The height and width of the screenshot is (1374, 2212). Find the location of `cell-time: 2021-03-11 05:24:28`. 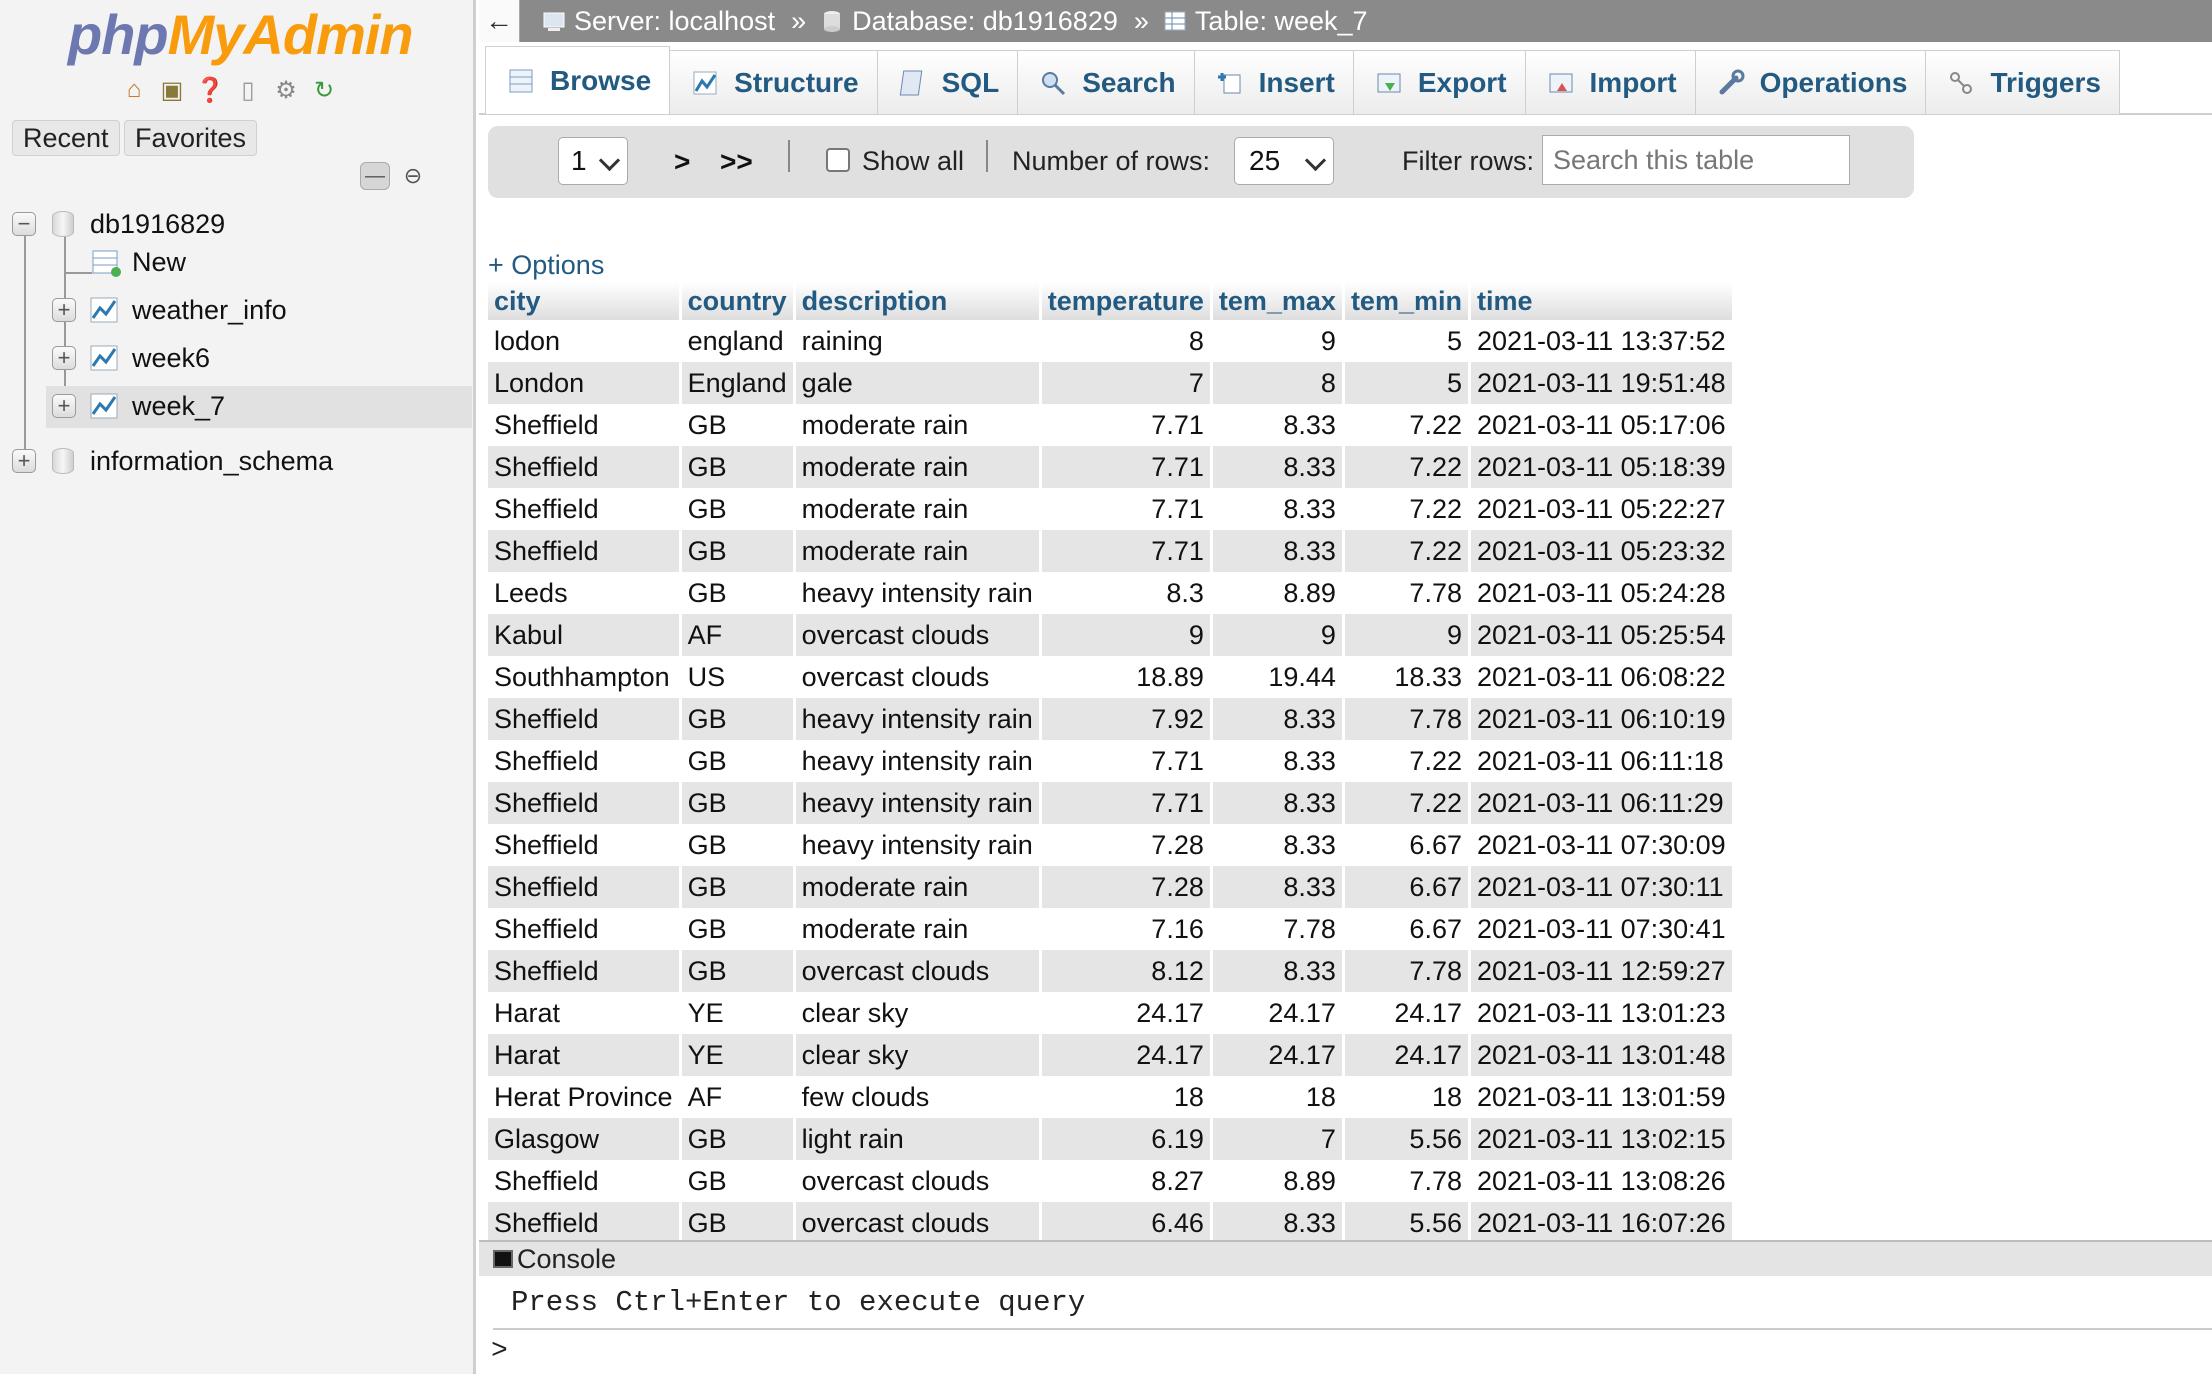

cell-time: 2021-03-11 05:24:28 is located at coordinates (1602, 593).